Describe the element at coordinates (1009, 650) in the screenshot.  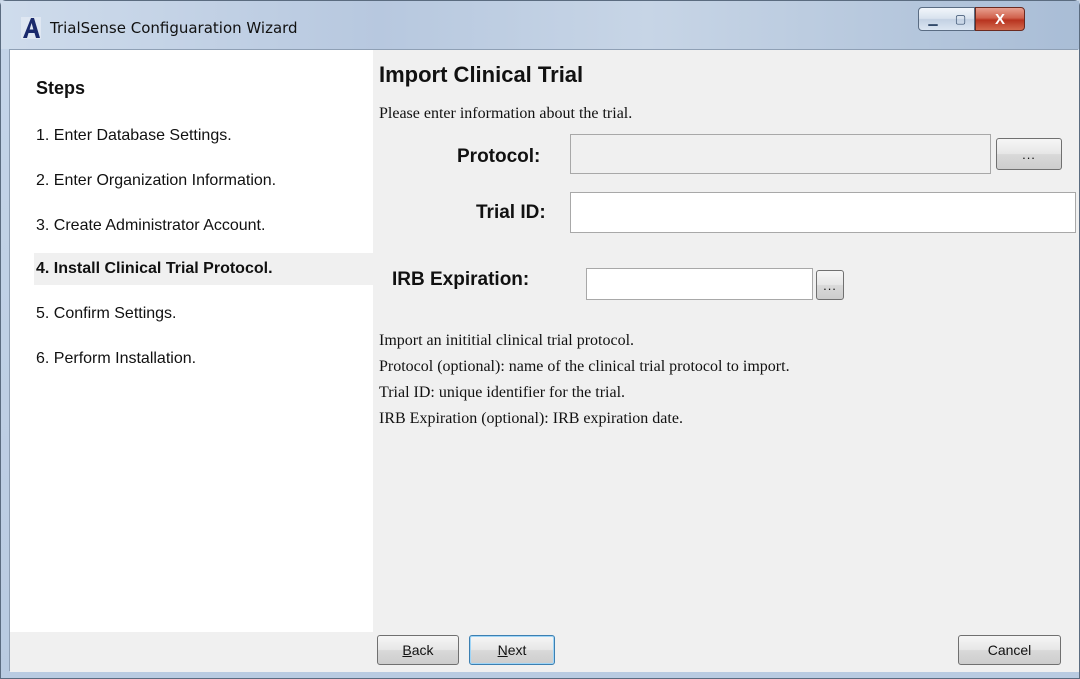
I see `cancel-button: Cancel` at that location.